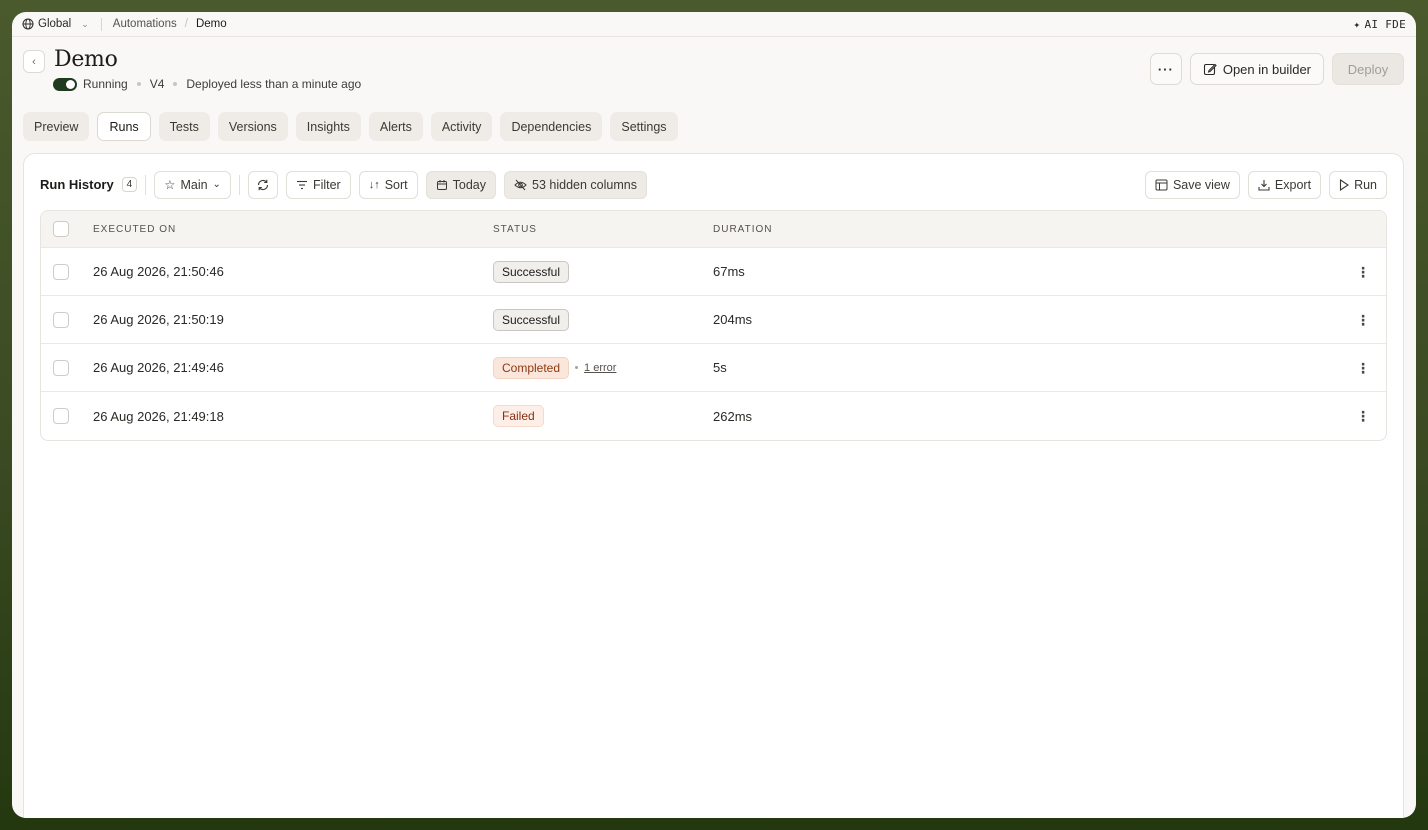 The height and width of the screenshot is (830, 1428). I want to click on tab-preview: Preview, so click(56, 126).